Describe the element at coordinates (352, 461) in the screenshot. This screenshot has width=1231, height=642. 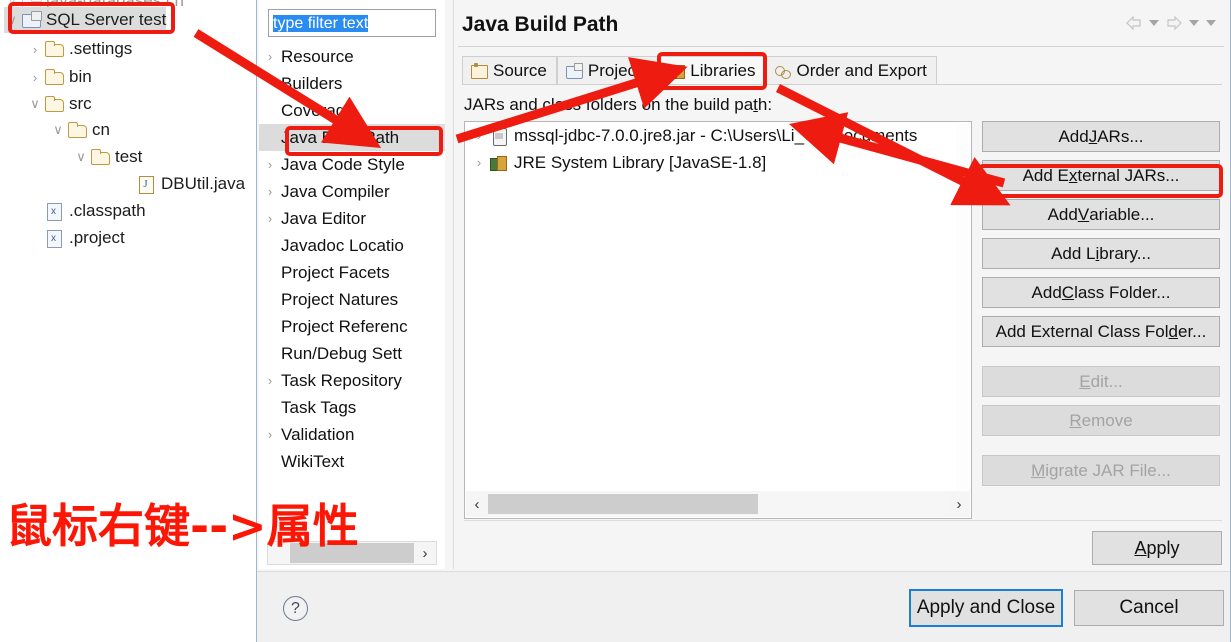
I see `pref-tree-item-wikitext: WikiText` at that location.